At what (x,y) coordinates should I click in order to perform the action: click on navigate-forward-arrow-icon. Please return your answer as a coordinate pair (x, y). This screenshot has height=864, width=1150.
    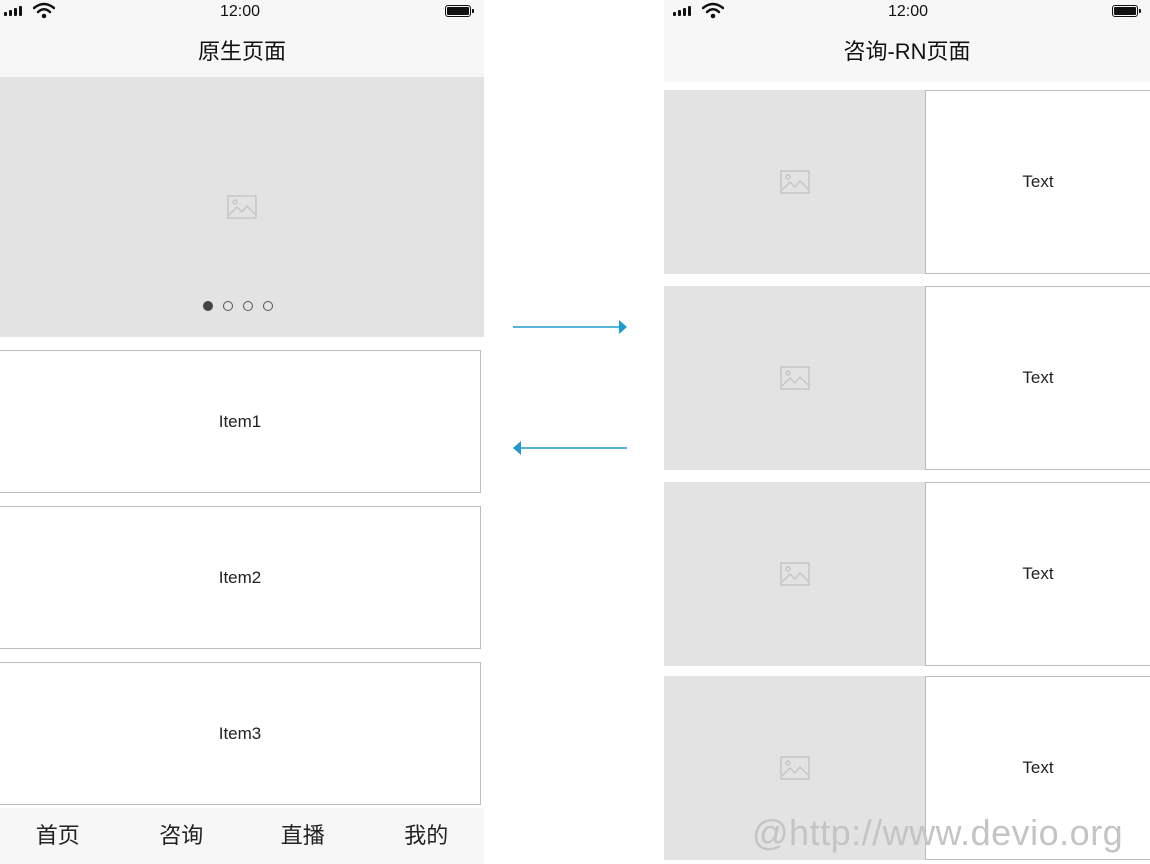
    Looking at the image, I should click on (570, 327).